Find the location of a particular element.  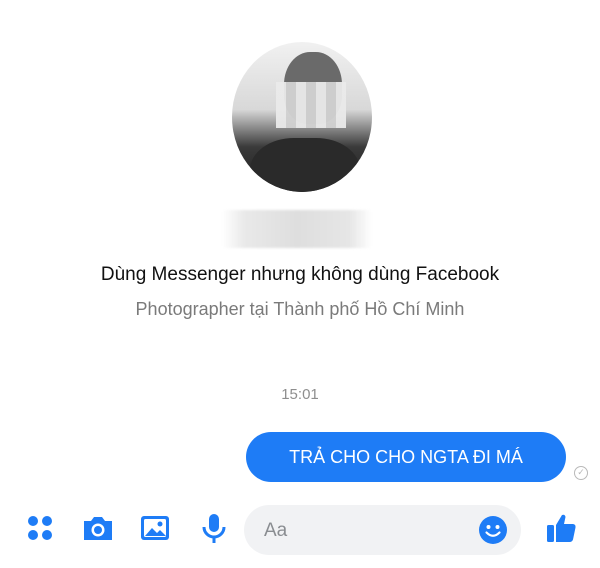

profile-bio: Dùng Messenger nhưng không dùng Facebook is located at coordinates (300, 274).